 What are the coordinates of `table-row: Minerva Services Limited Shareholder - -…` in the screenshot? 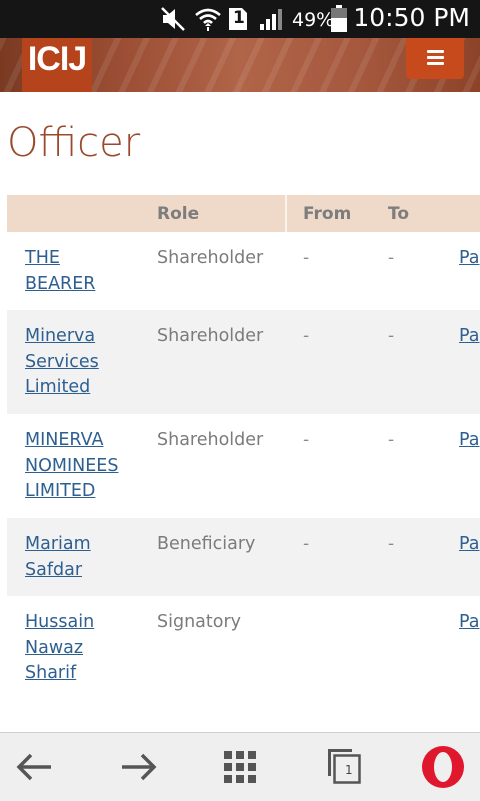 It's located at (243, 362).